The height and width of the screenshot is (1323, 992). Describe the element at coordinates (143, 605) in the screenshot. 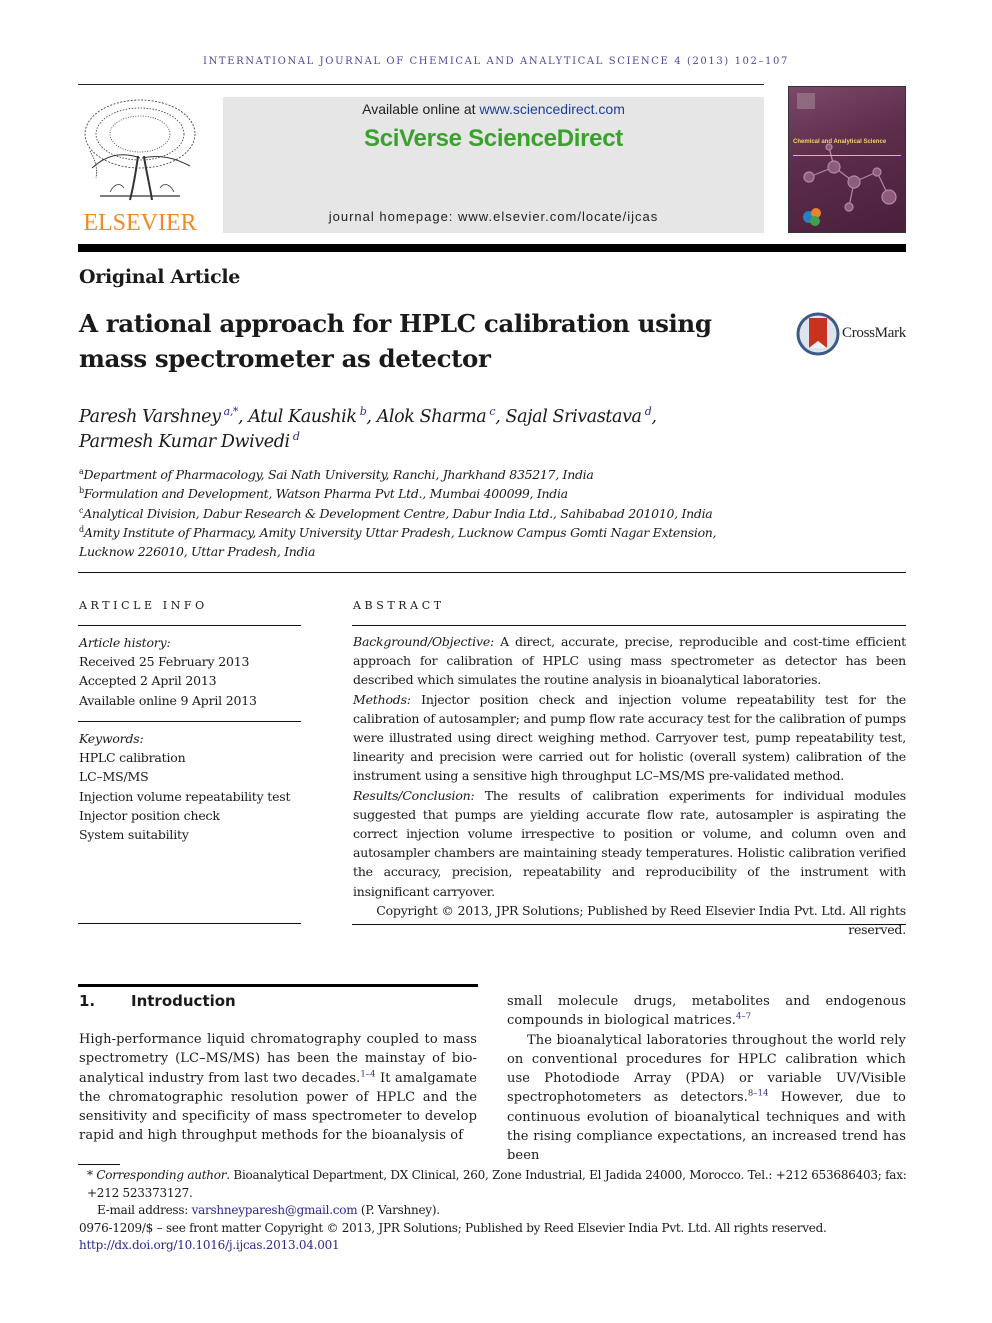

I see `article-info-label: ARTICLE INFO` at that location.